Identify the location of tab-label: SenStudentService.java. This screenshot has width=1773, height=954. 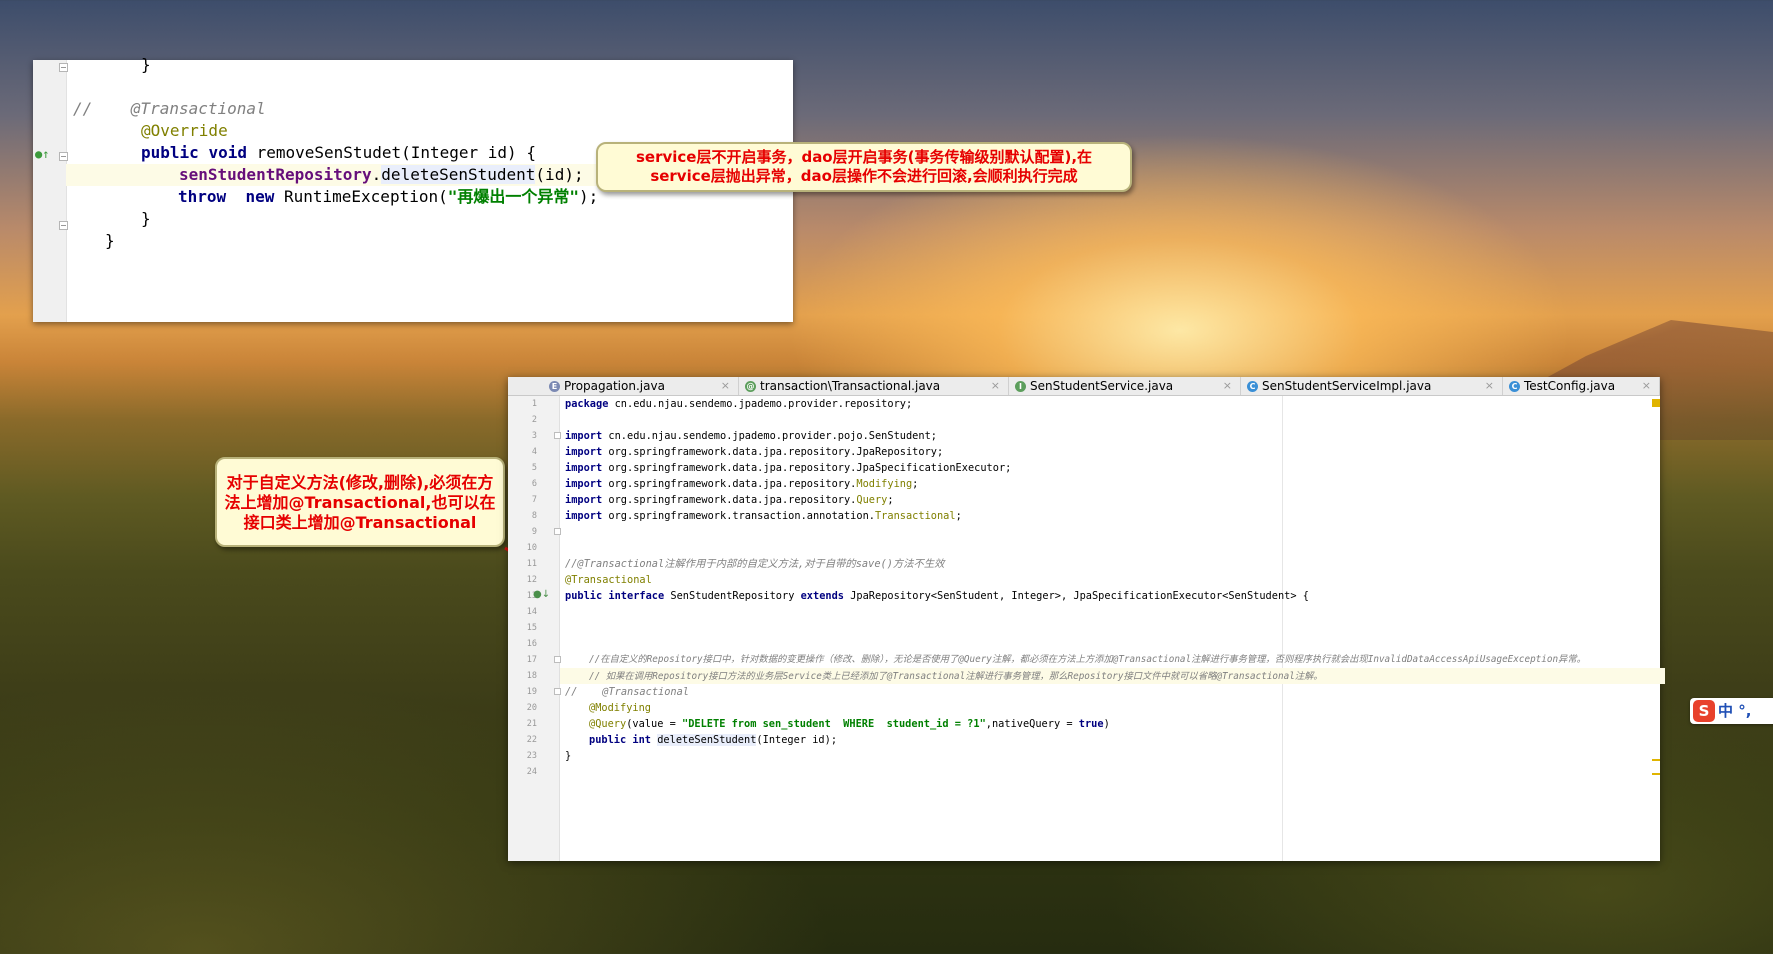
(1102, 386).